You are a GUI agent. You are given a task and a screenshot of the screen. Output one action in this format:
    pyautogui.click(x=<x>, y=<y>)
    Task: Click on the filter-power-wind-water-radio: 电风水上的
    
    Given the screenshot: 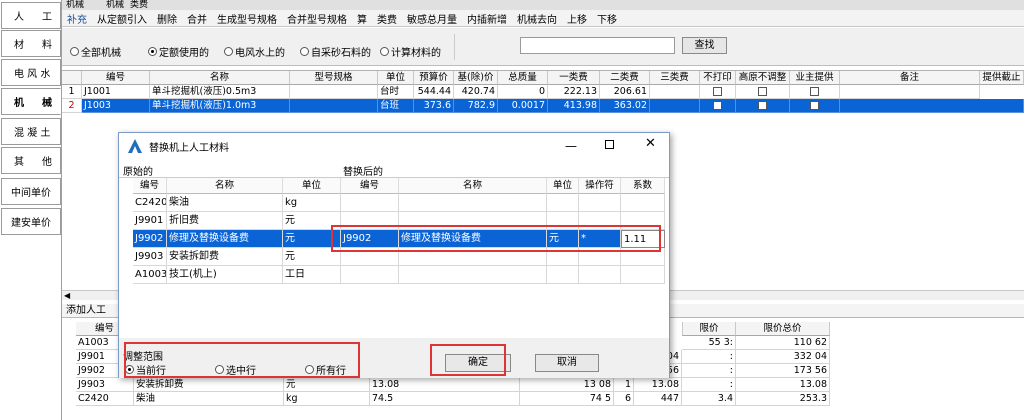 What is the action you would take?
    pyautogui.click(x=254, y=51)
    